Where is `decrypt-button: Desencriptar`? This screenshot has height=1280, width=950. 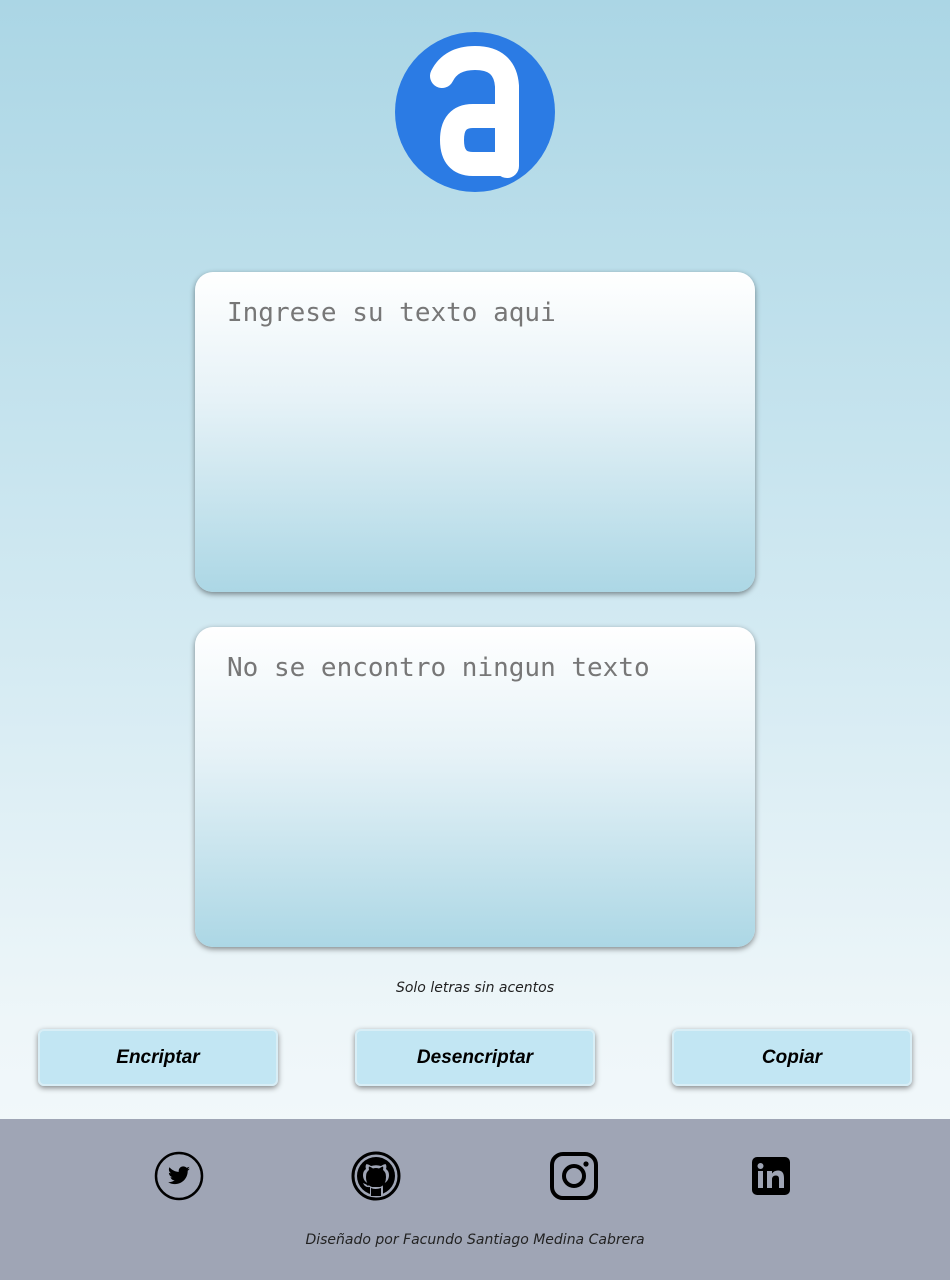
decrypt-button: Desencriptar is located at coordinates (475, 1057).